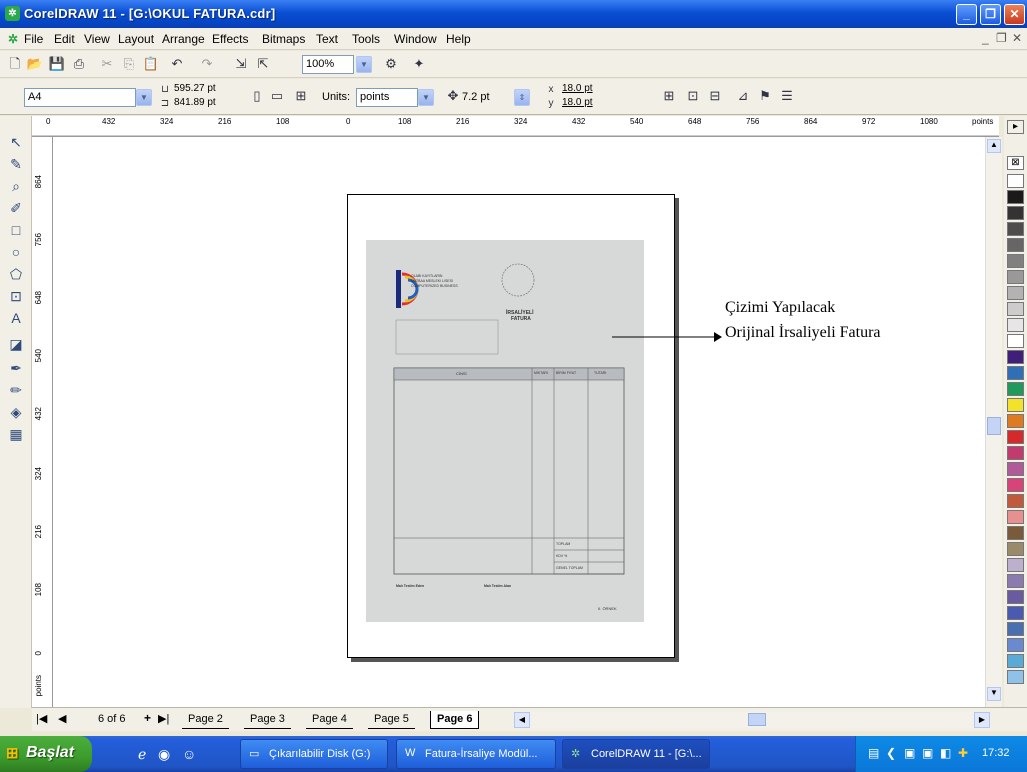 The height and width of the screenshot is (772, 1027). Describe the element at coordinates (183, 39) in the screenshot. I see `menu-arrange: Arrange` at that location.